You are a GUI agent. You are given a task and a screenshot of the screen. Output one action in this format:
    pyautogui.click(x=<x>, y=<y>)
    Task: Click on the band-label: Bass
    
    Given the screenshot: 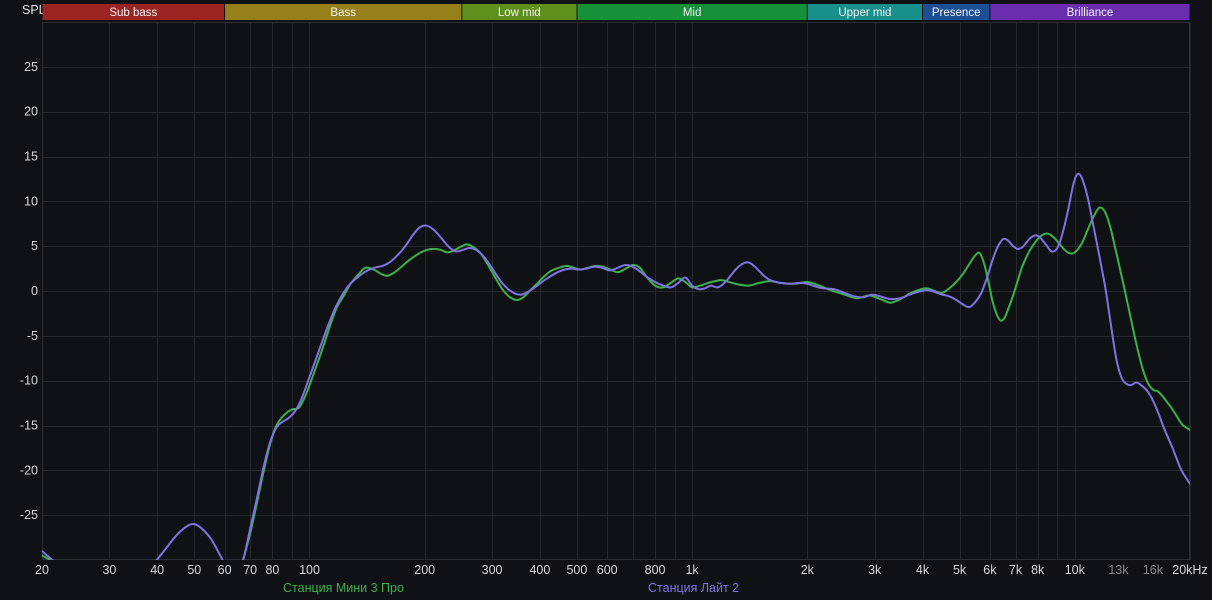 What is the action you would take?
    pyautogui.click(x=343, y=13)
    